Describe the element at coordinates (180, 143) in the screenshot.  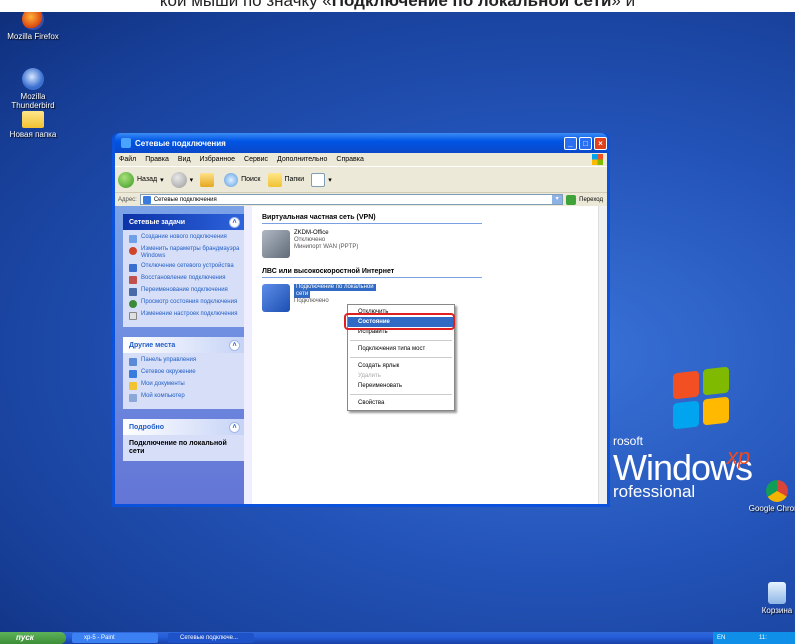
I see `window-title: Сетевые подключения` at that location.